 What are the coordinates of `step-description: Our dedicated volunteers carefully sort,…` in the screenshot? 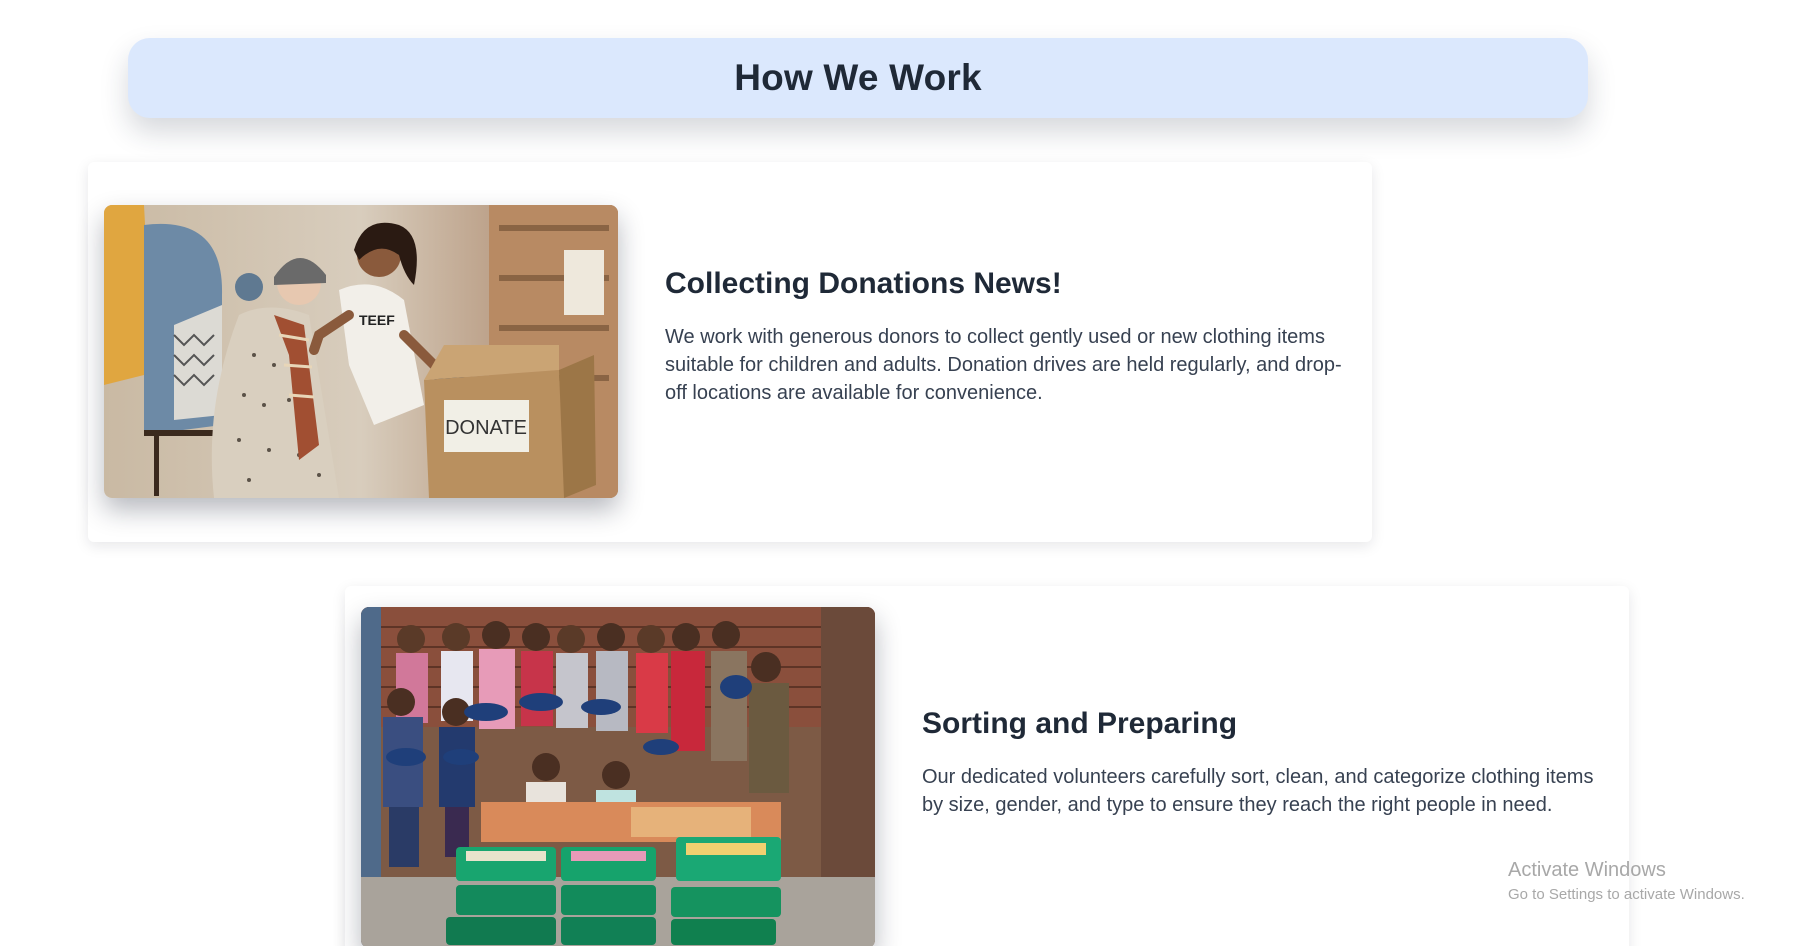 It's located at (1258, 791).